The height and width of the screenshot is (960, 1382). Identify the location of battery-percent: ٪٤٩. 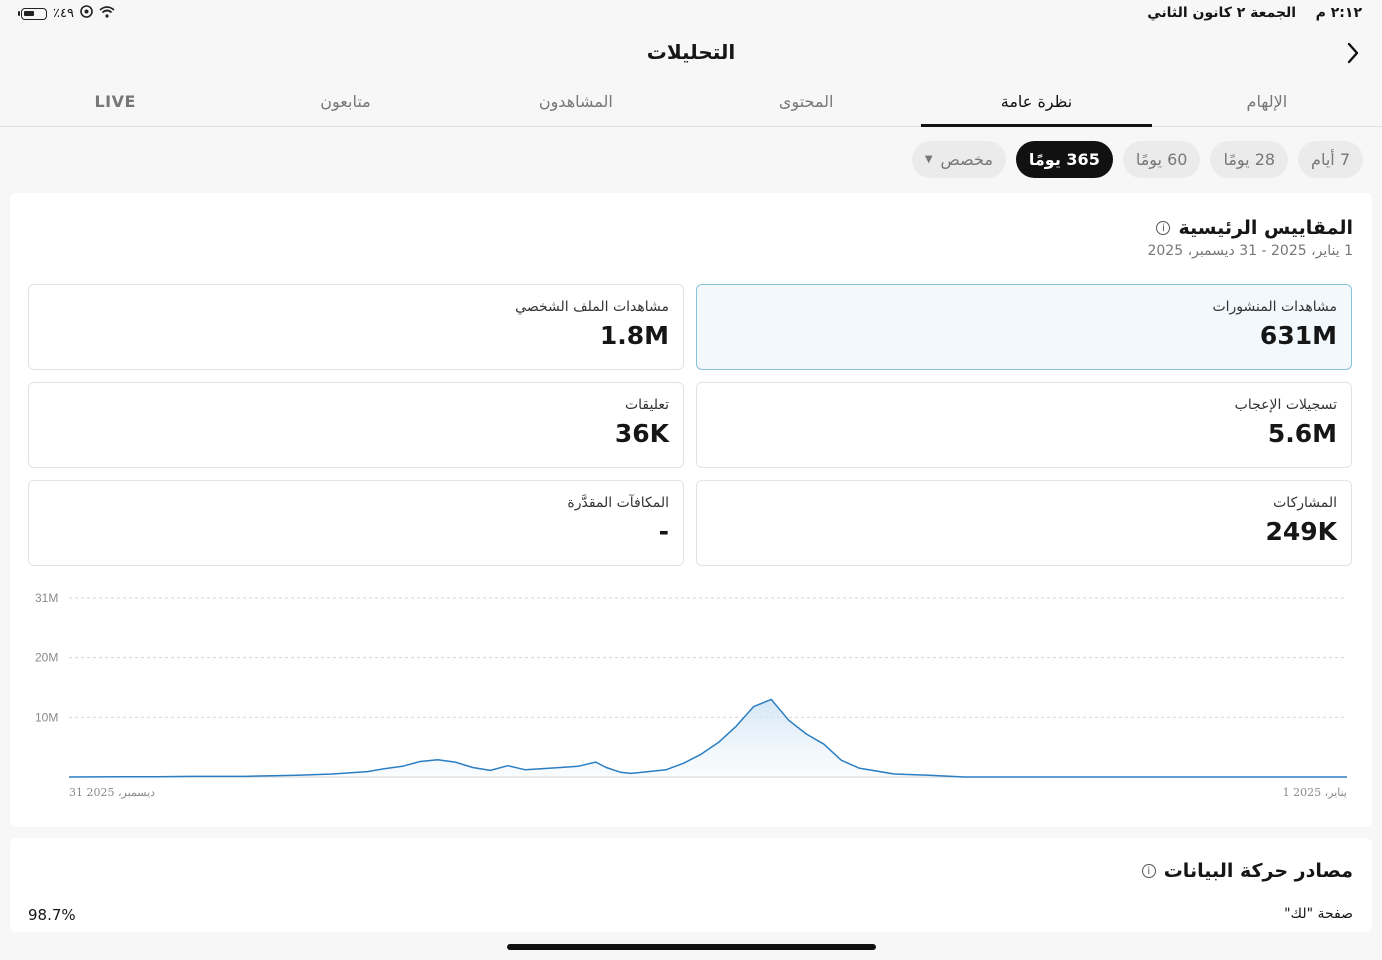
(63, 13).